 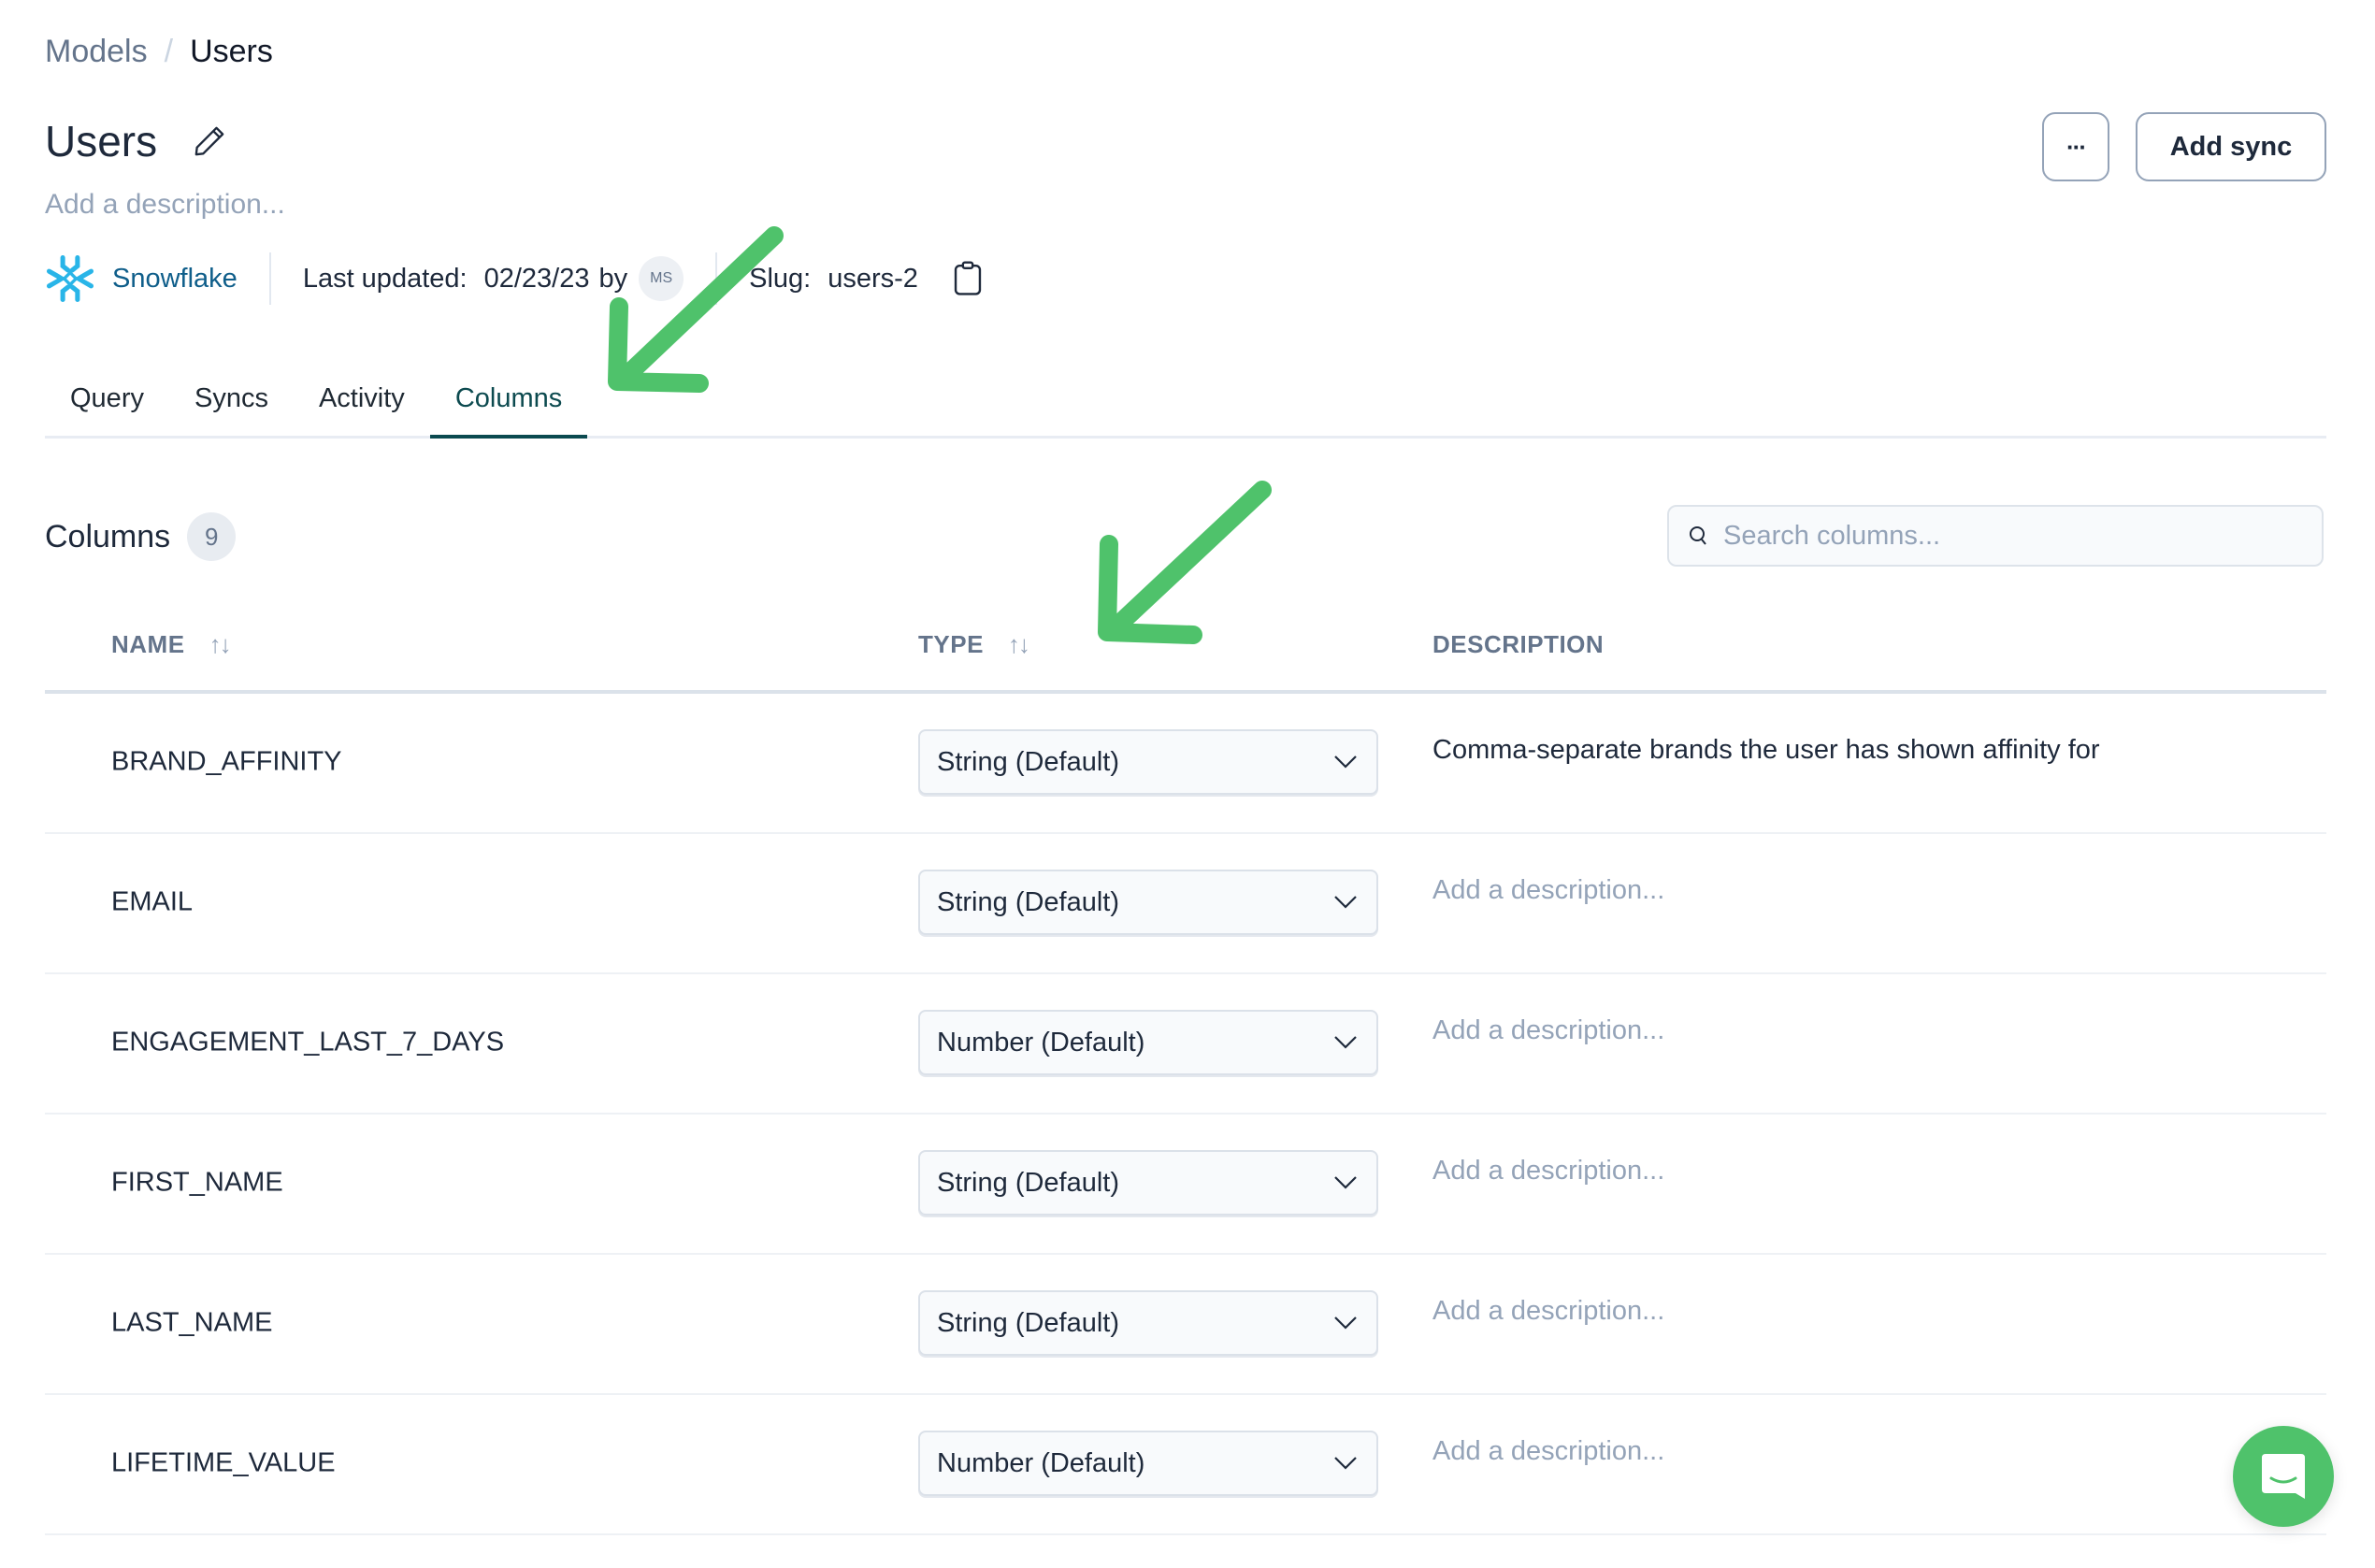 I want to click on slug-label: Slug:, so click(x=780, y=278).